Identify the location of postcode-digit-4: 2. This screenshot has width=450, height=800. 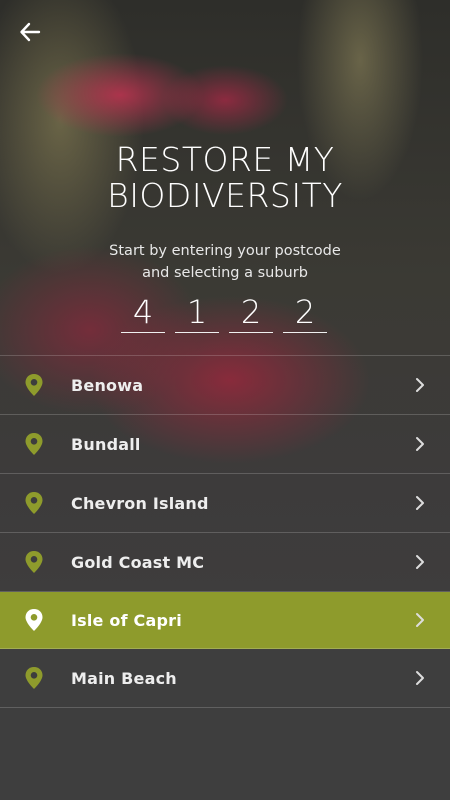
(305, 312).